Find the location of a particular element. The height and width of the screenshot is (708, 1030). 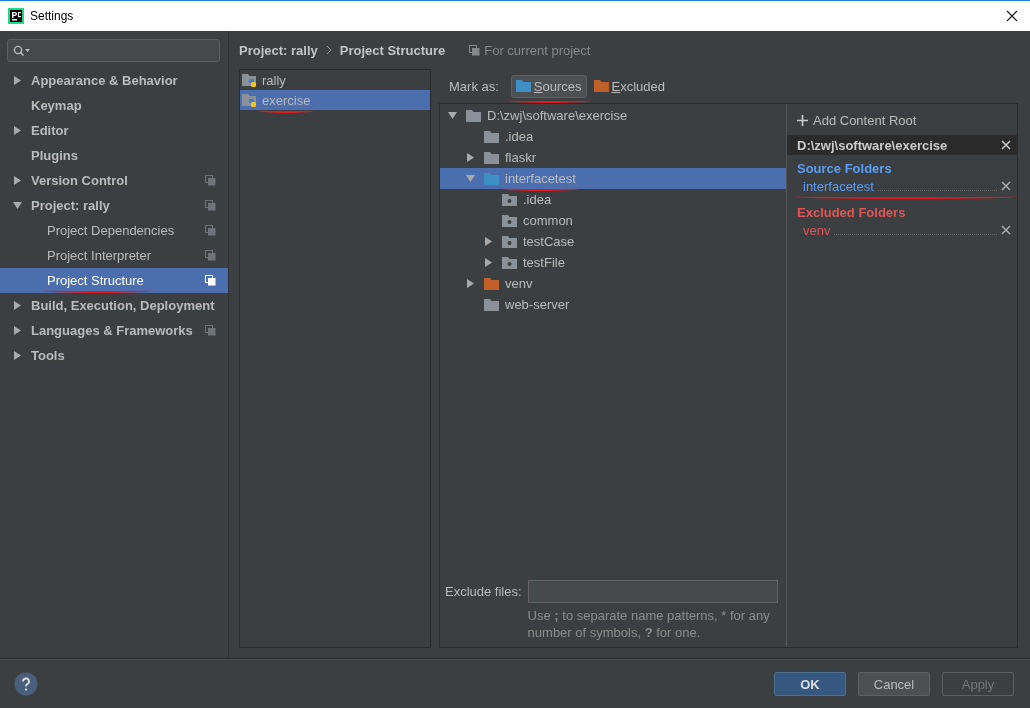

plus-icon is located at coordinates (802, 120).